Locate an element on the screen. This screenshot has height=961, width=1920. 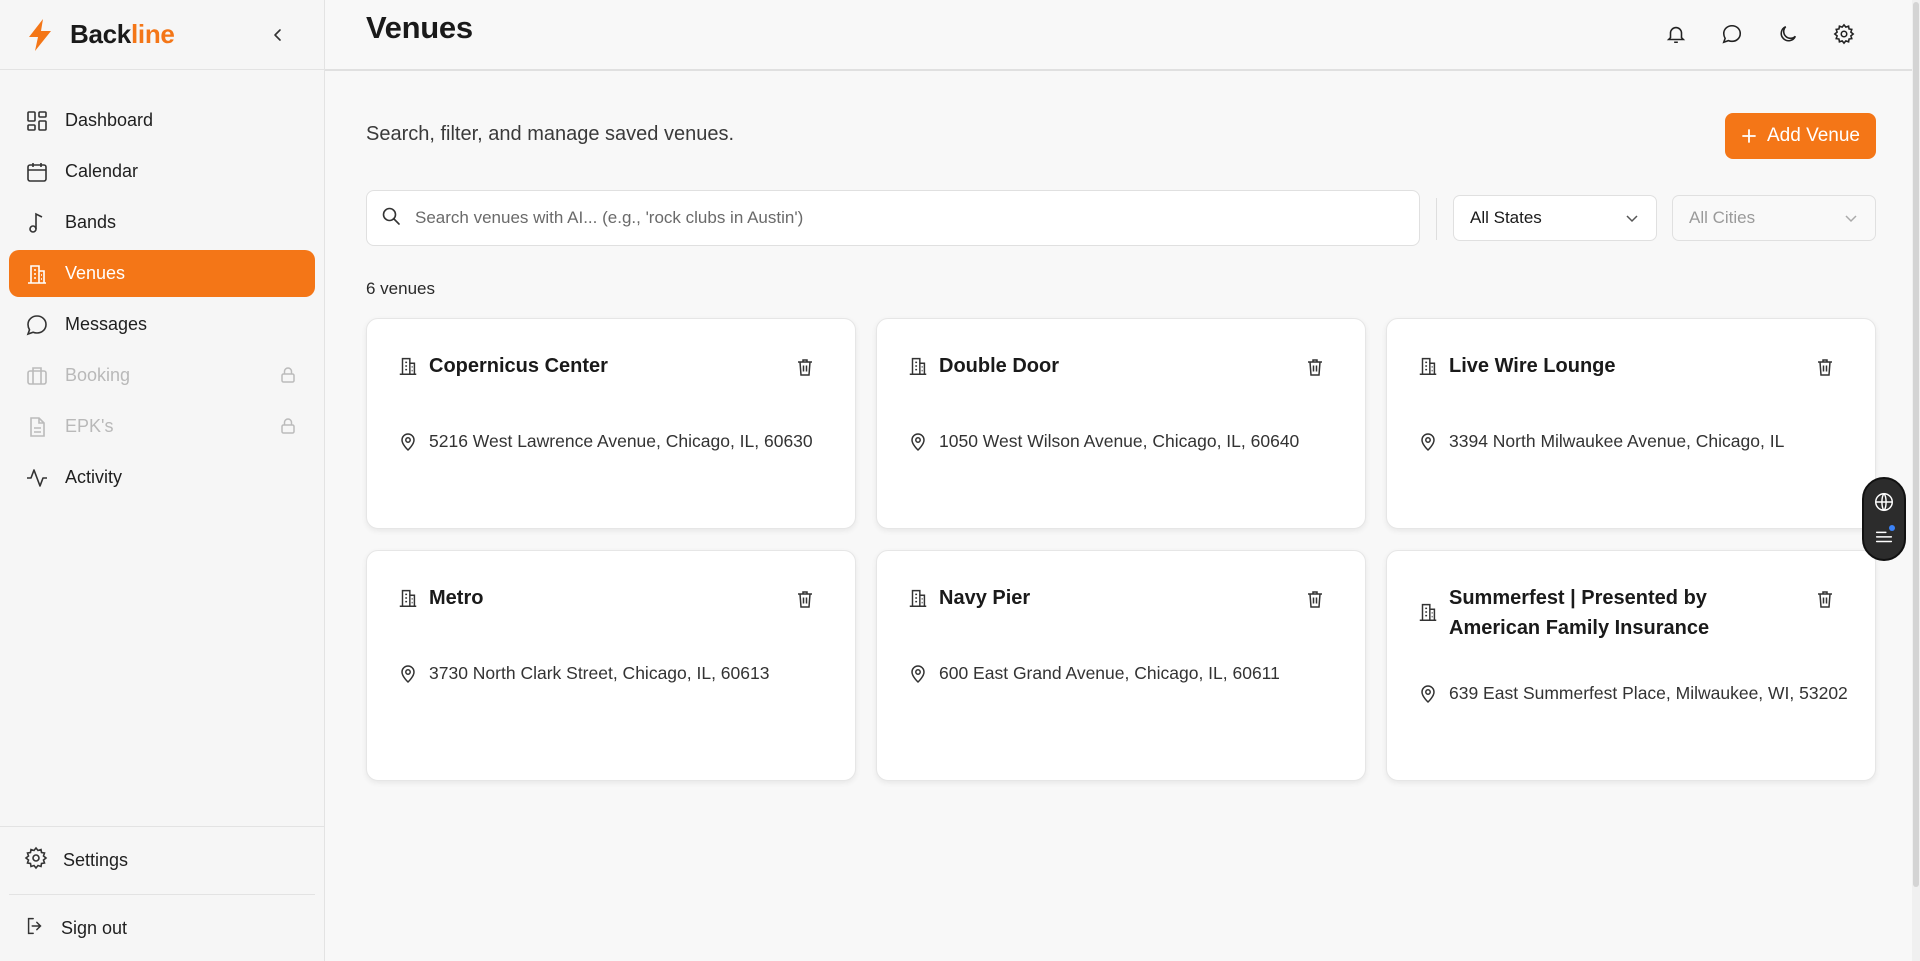
venue-name: Double Door is located at coordinates (999, 366).